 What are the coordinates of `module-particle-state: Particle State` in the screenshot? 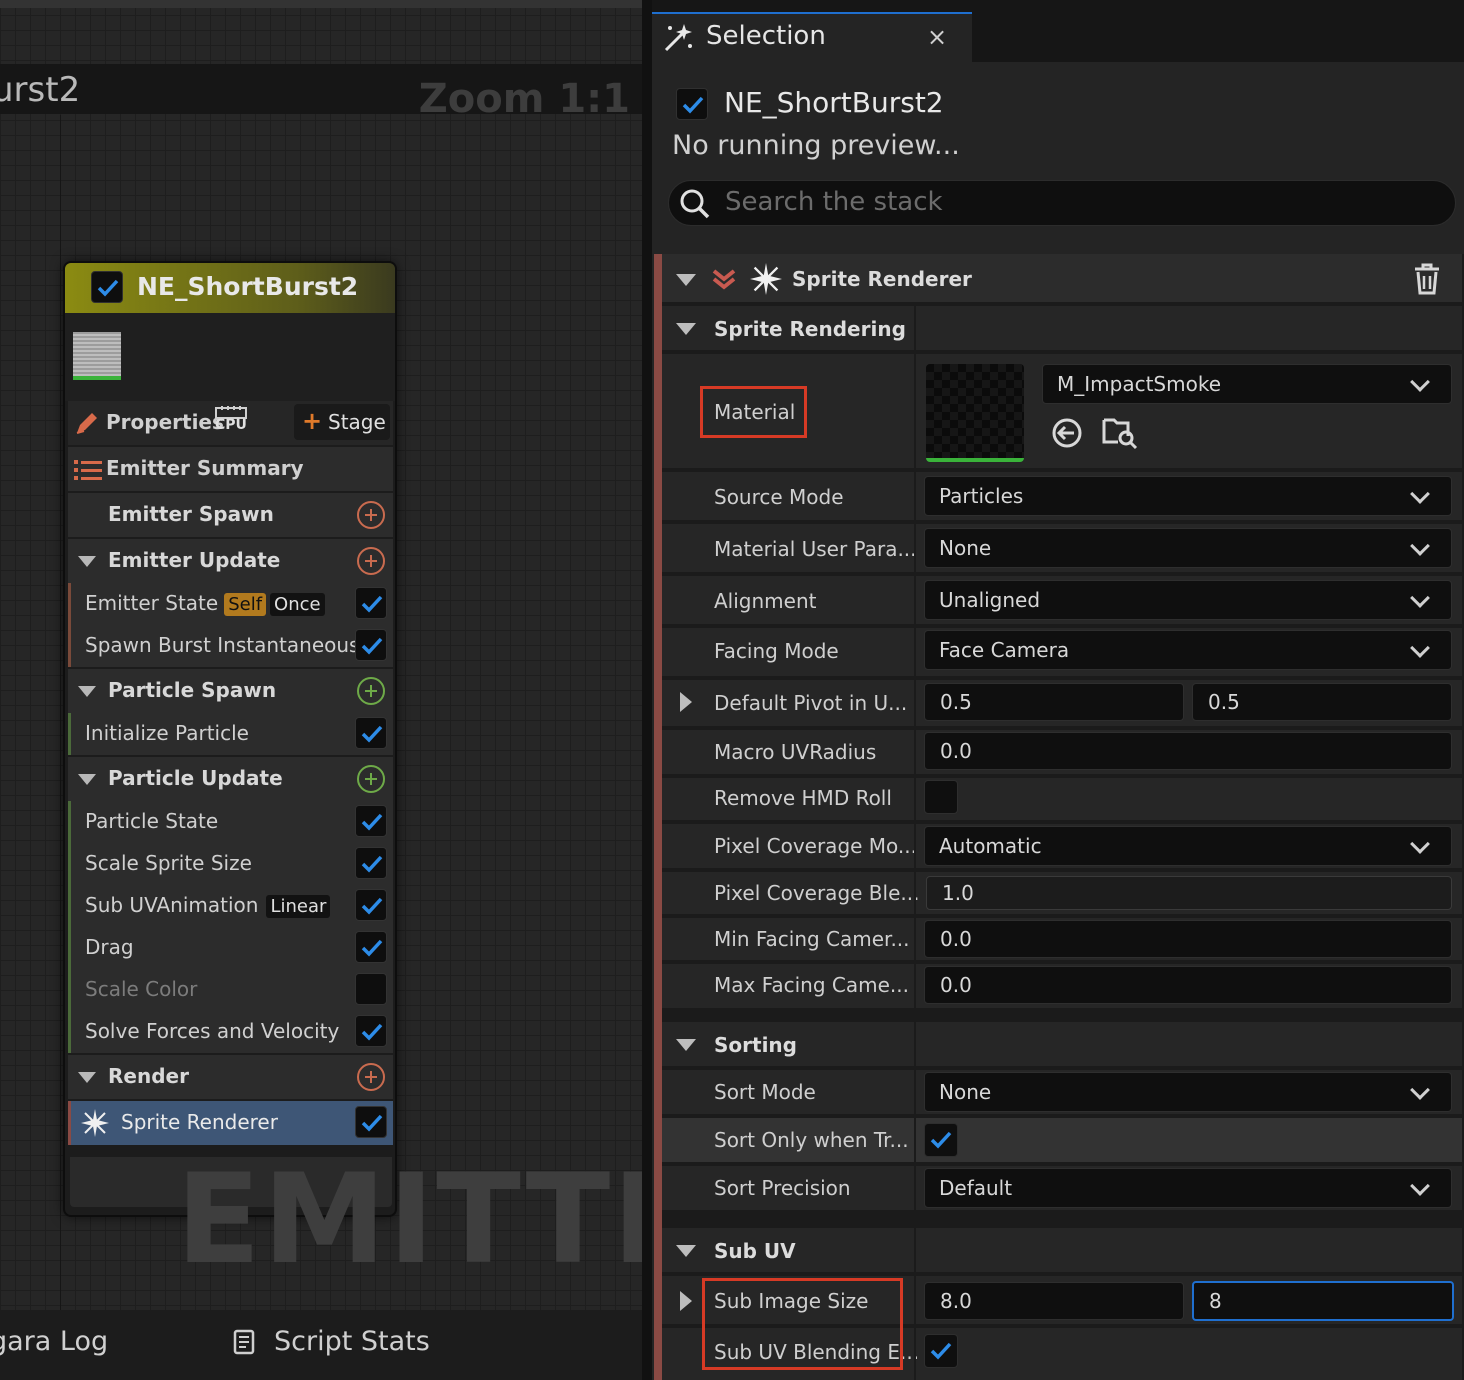 It's located at (230, 822).